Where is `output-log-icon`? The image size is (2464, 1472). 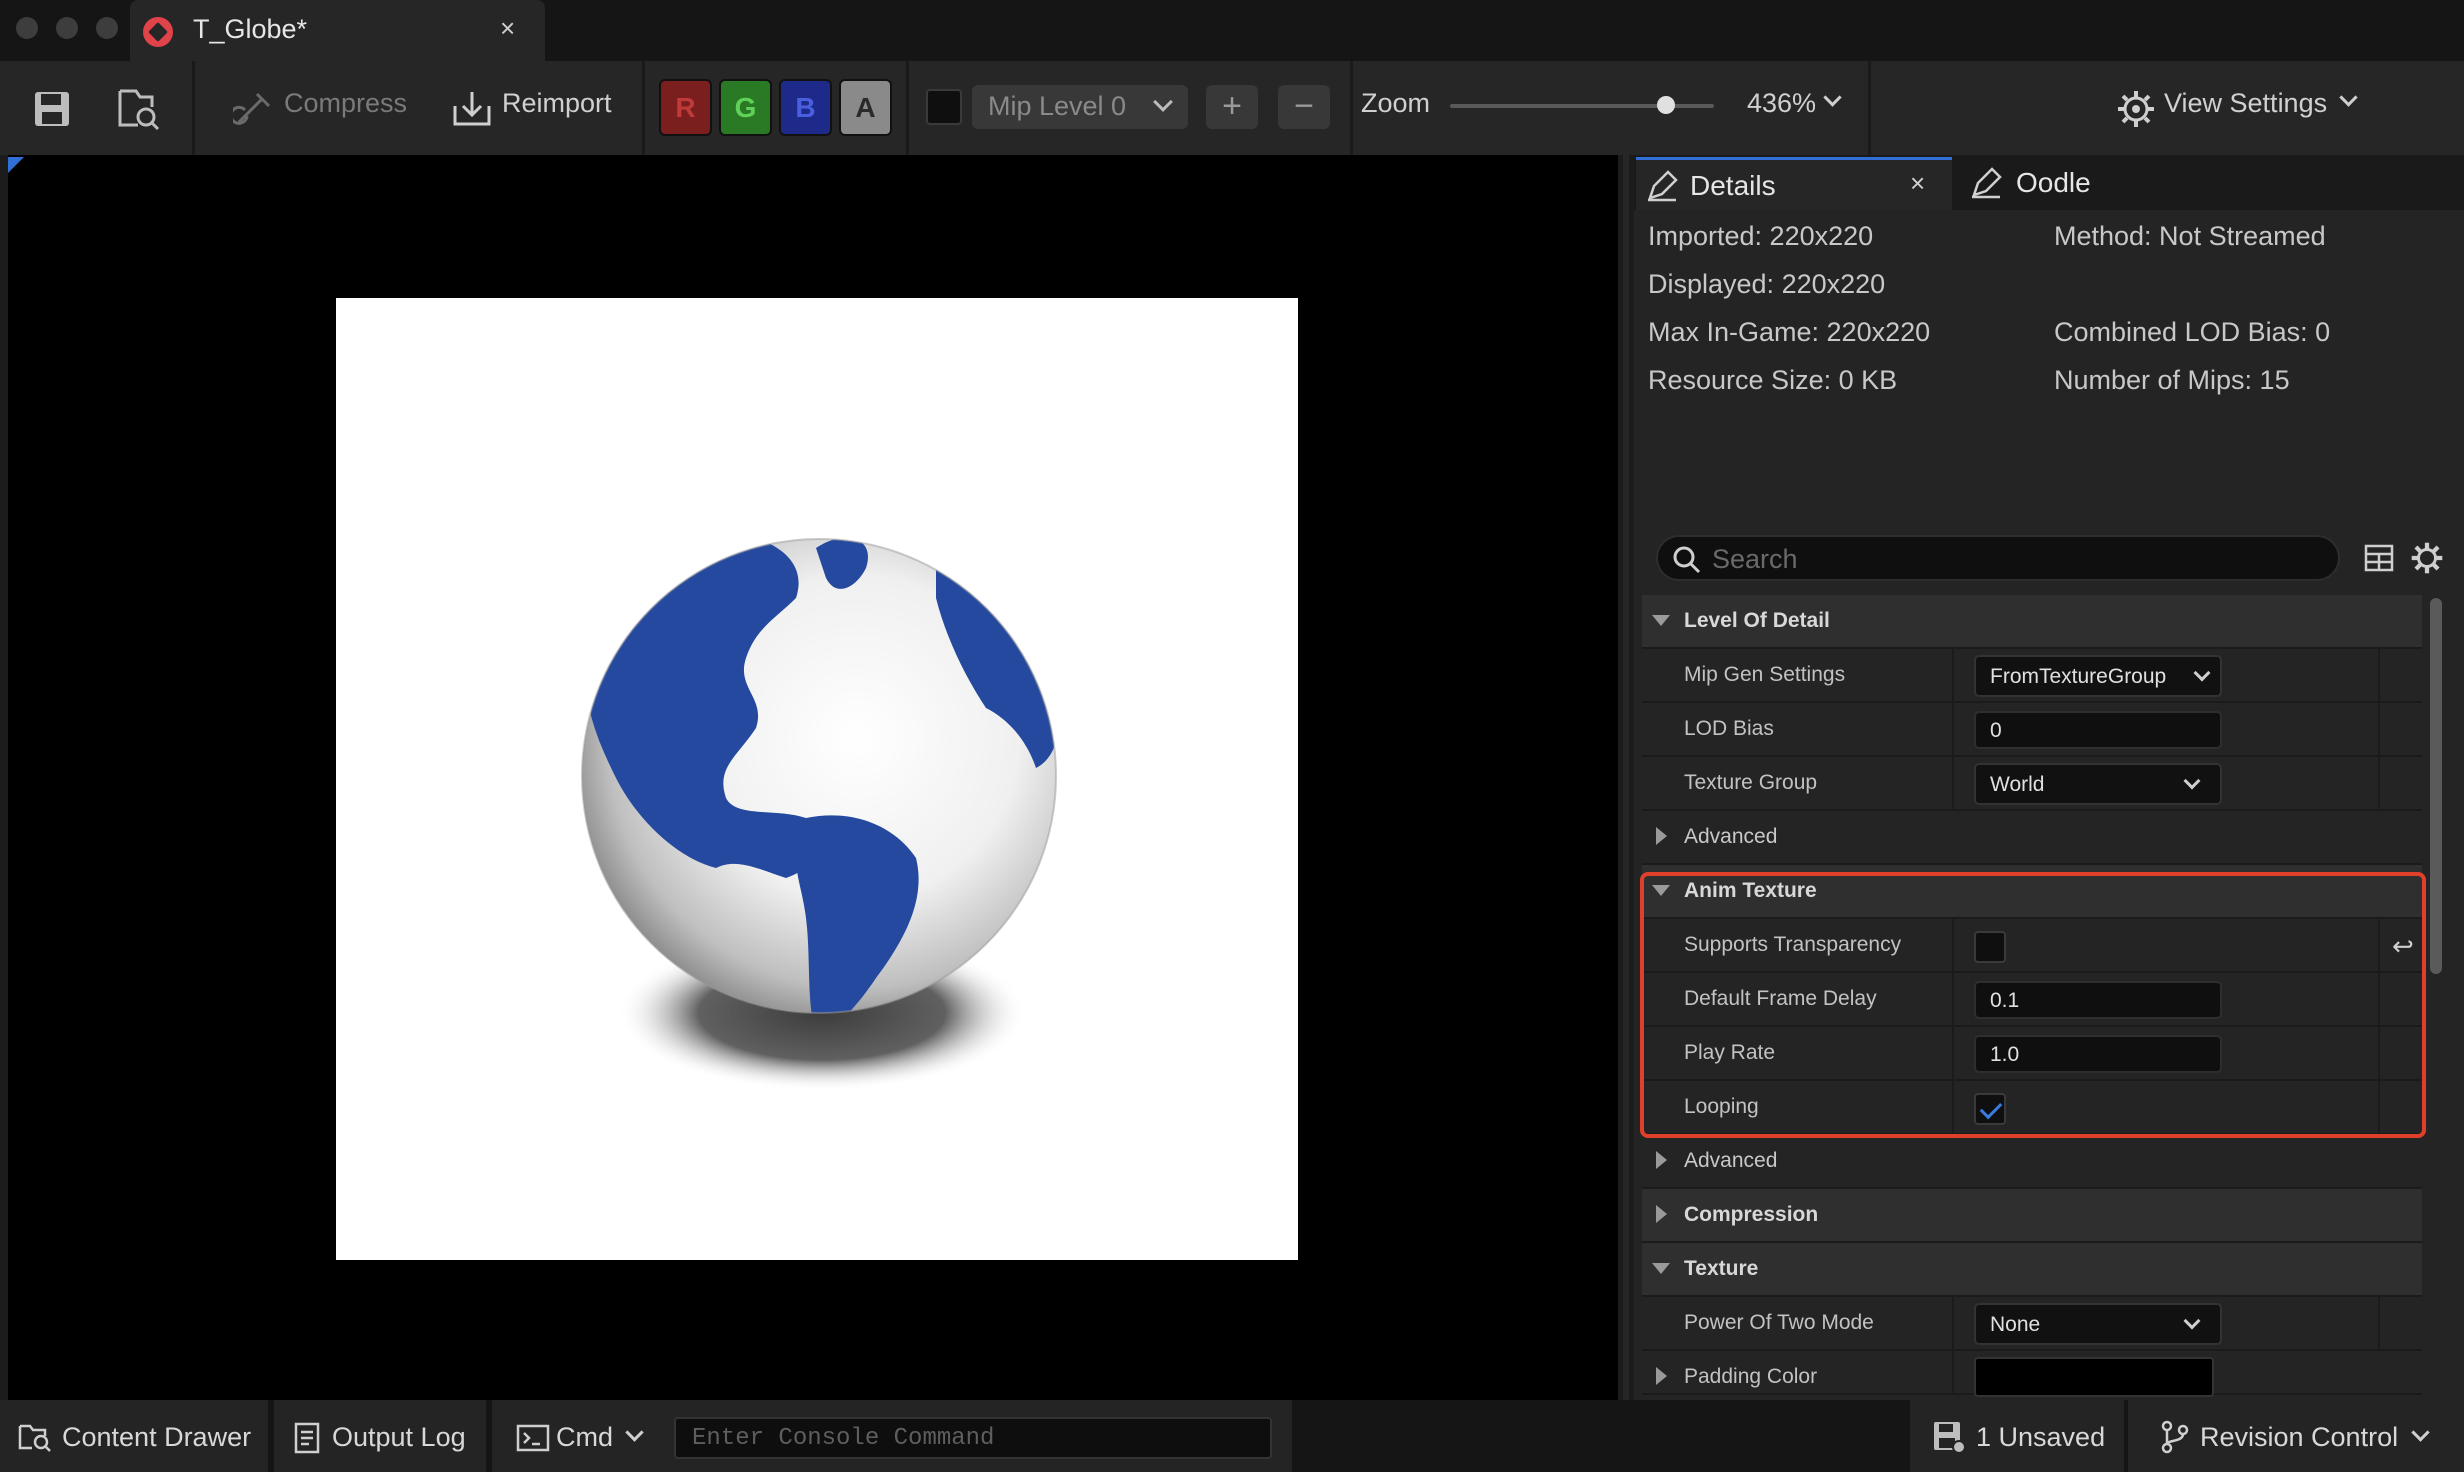 output-log-icon is located at coordinates (307, 1438).